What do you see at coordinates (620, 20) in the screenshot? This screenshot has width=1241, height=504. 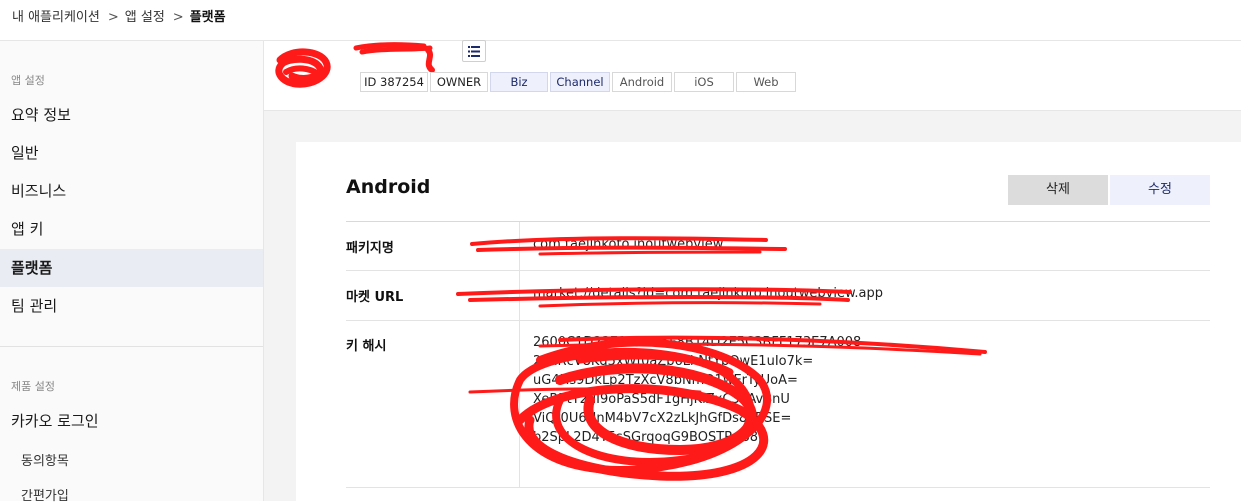 I see `top-bar: 내 애플리케이션 > 앱 설정 > 플랫폼` at bounding box center [620, 20].